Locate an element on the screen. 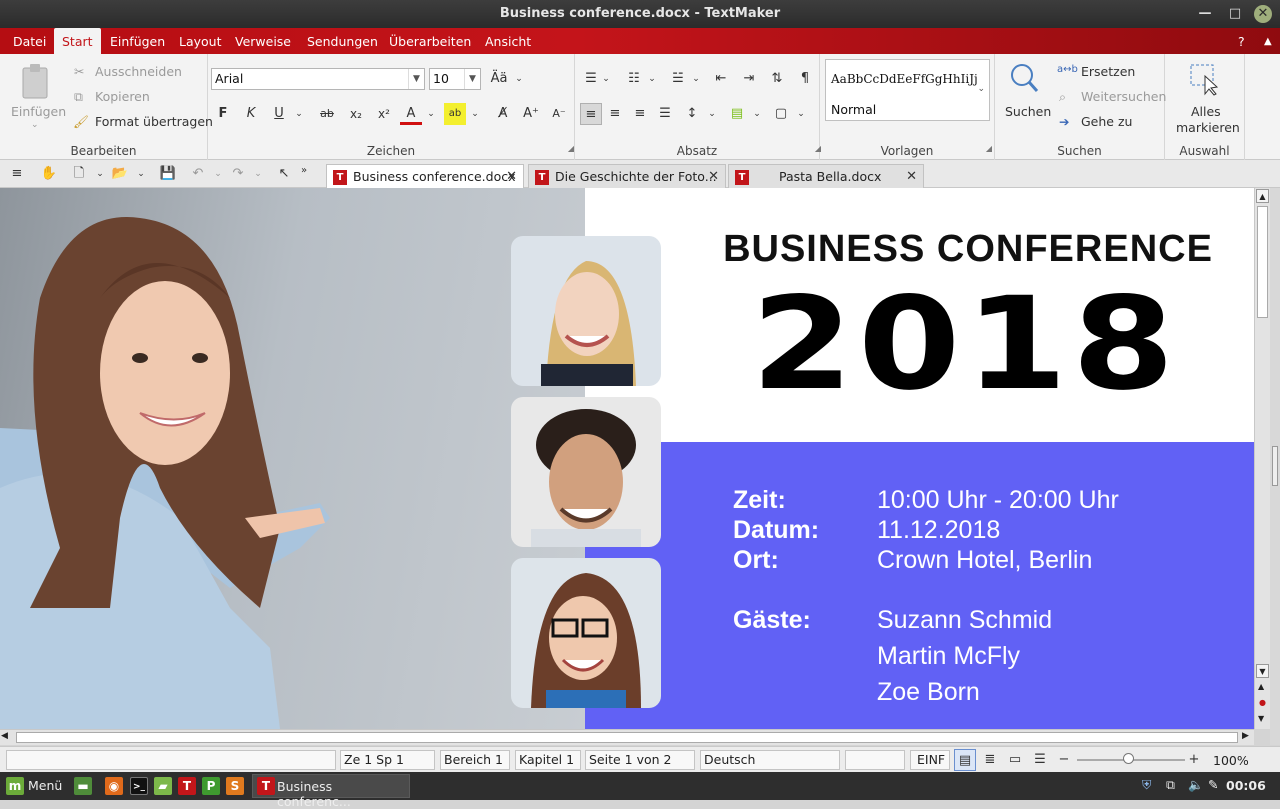  select-all-button-line1: Alles is located at coordinates (1206, 111).